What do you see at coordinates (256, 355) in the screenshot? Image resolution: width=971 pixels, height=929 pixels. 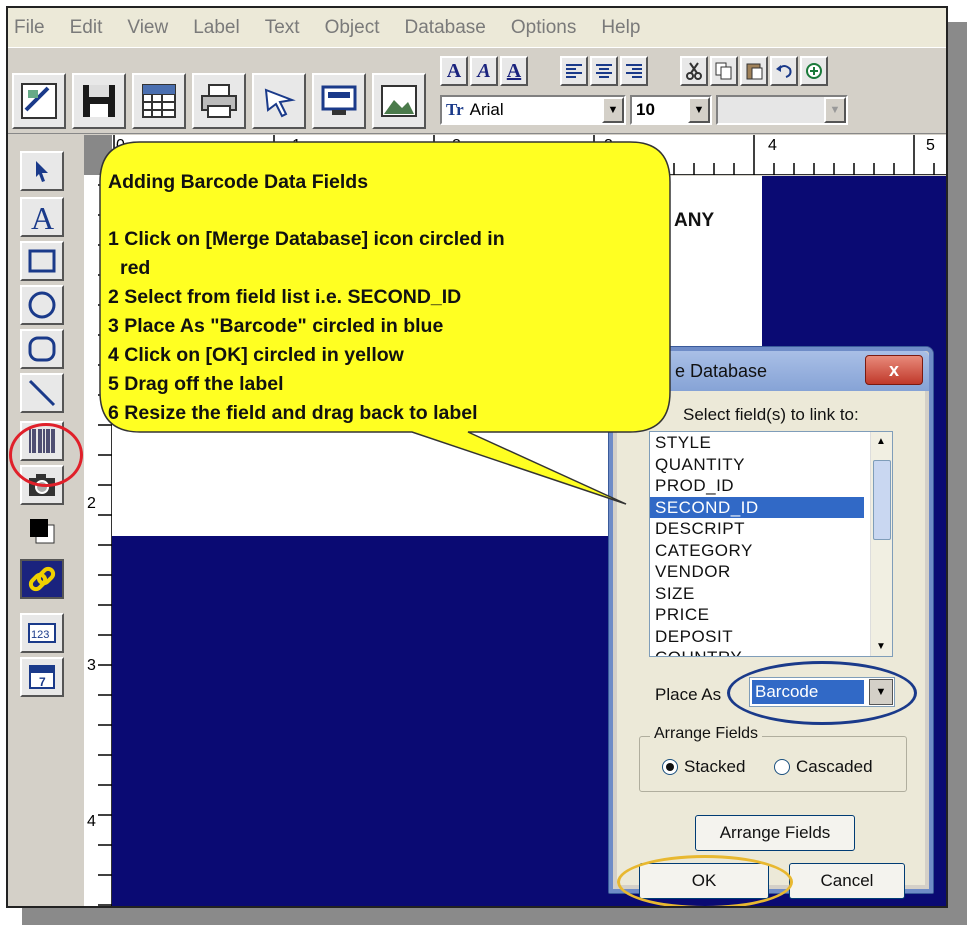 I see `callout-step-4: 4 Click on [OK] circled in yellow` at bounding box center [256, 355].